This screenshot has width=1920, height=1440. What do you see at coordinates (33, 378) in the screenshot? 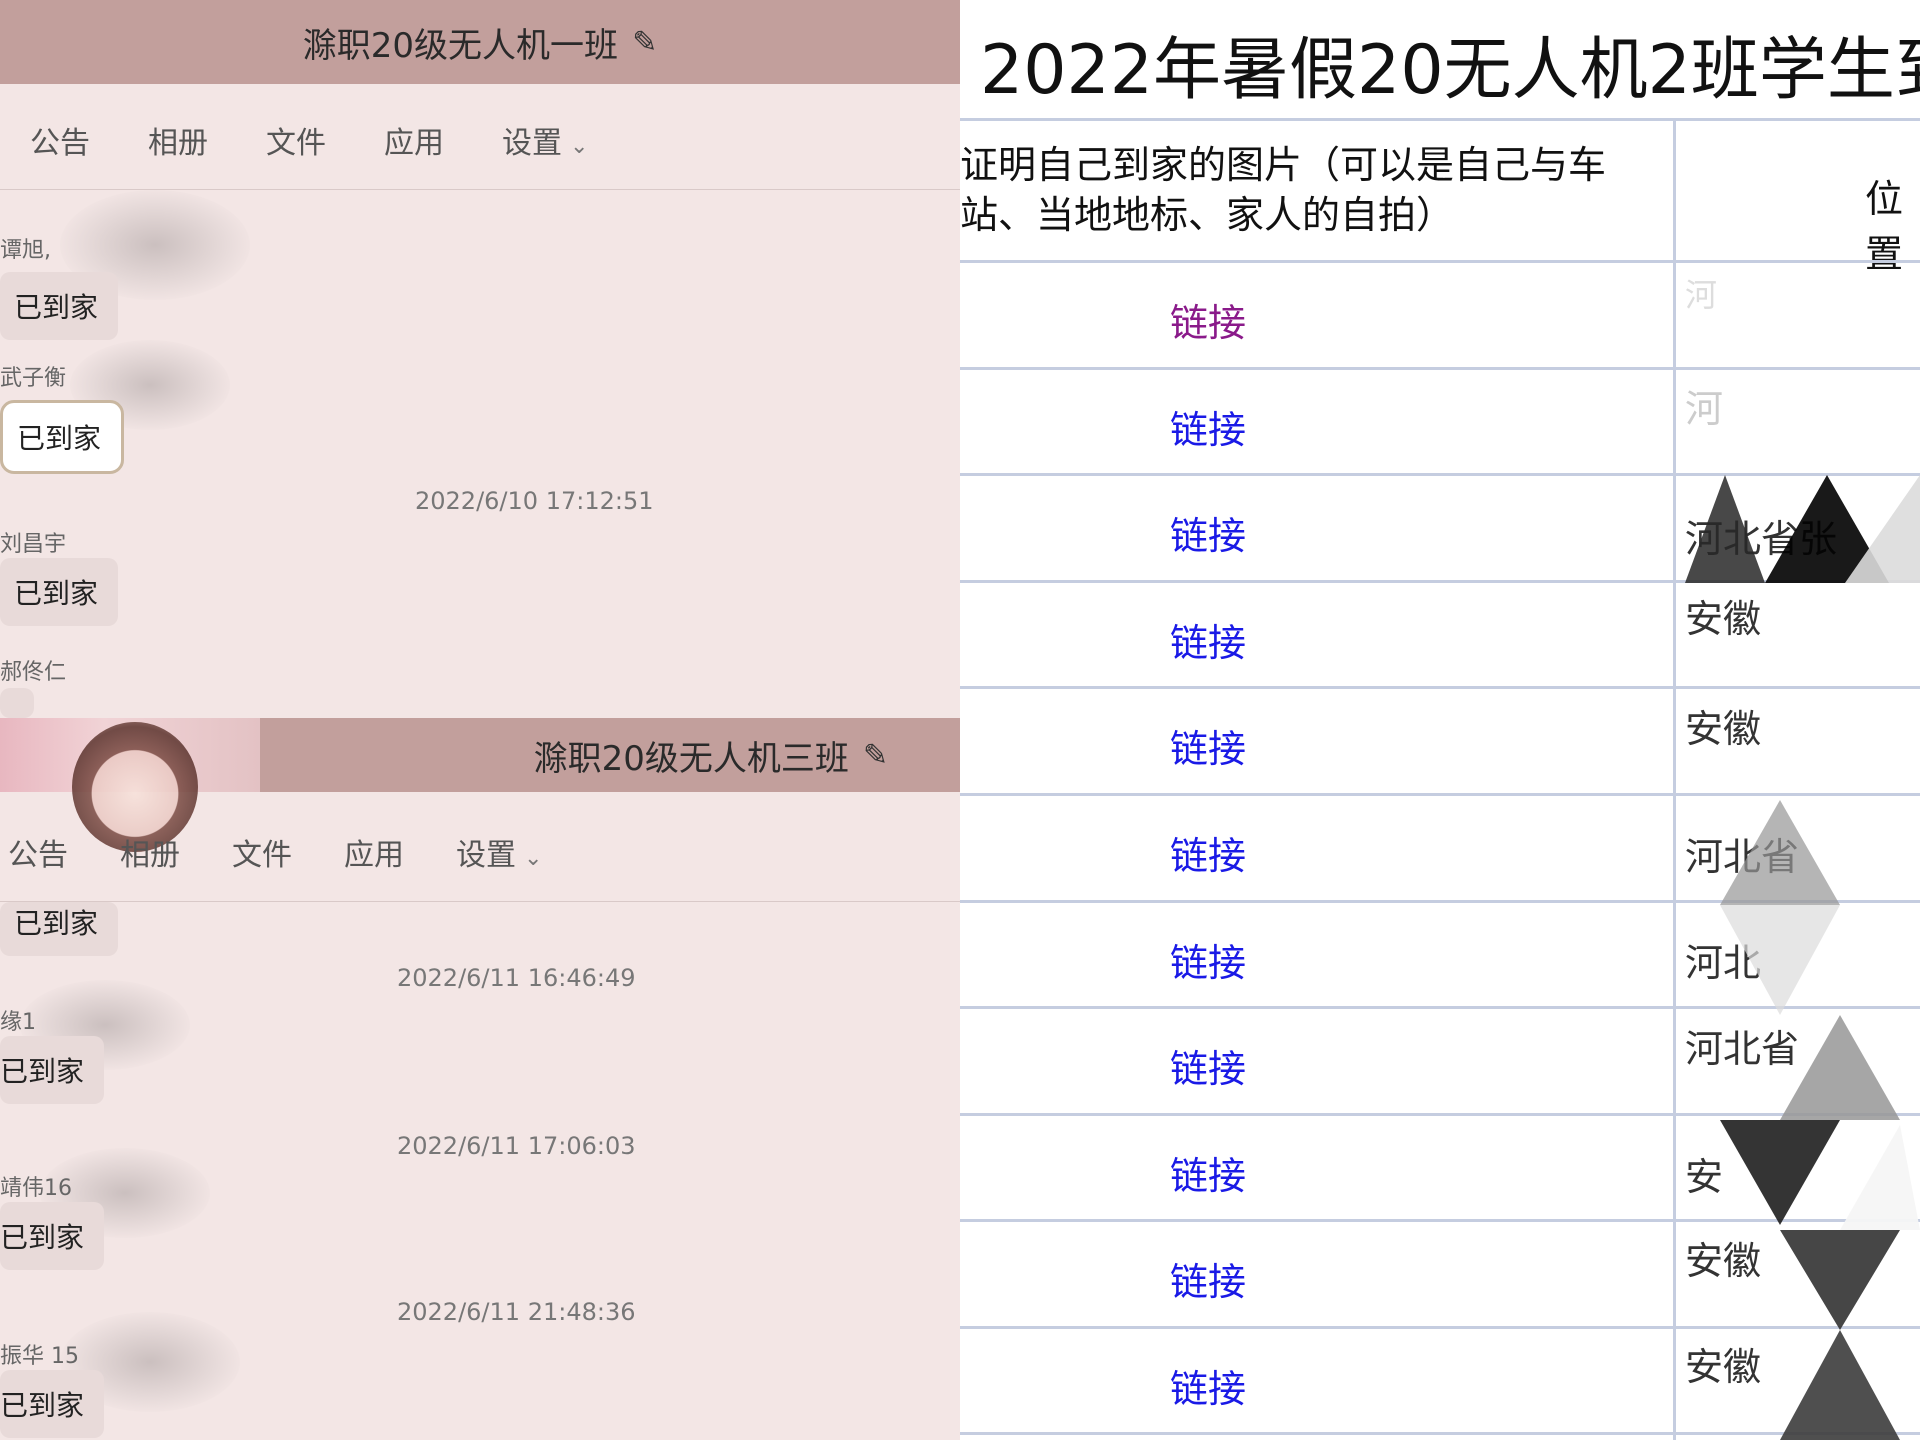
I see `message-sender: 武子衡` at bounding box center [33, 378].